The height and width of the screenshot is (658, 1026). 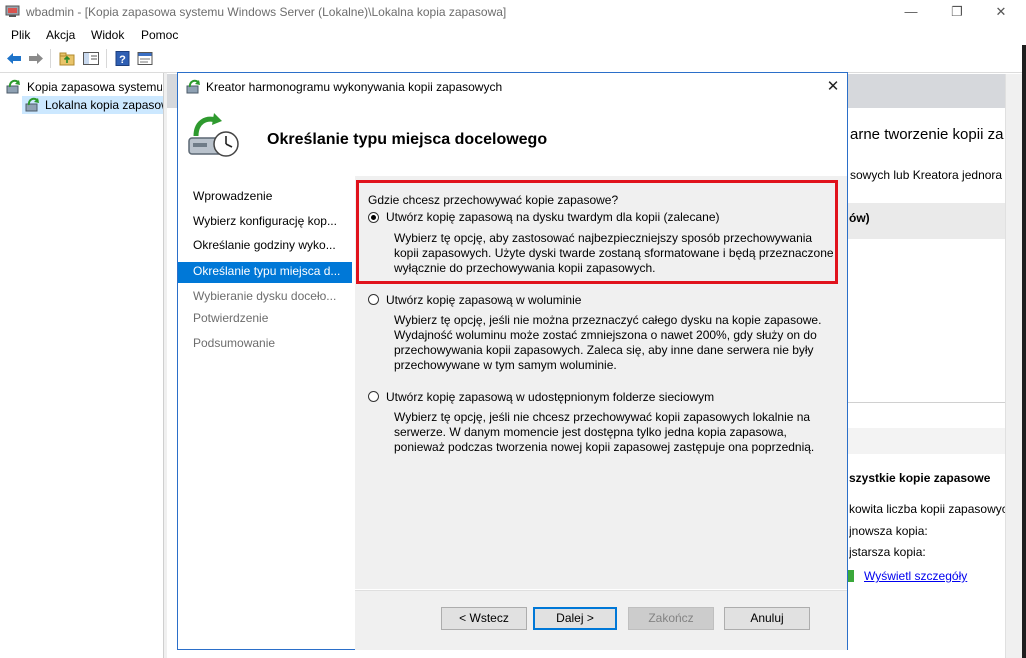 I want to click on wizard-page-heading: Określanie typu miejsca docelowego, so click(x=407, y=139).